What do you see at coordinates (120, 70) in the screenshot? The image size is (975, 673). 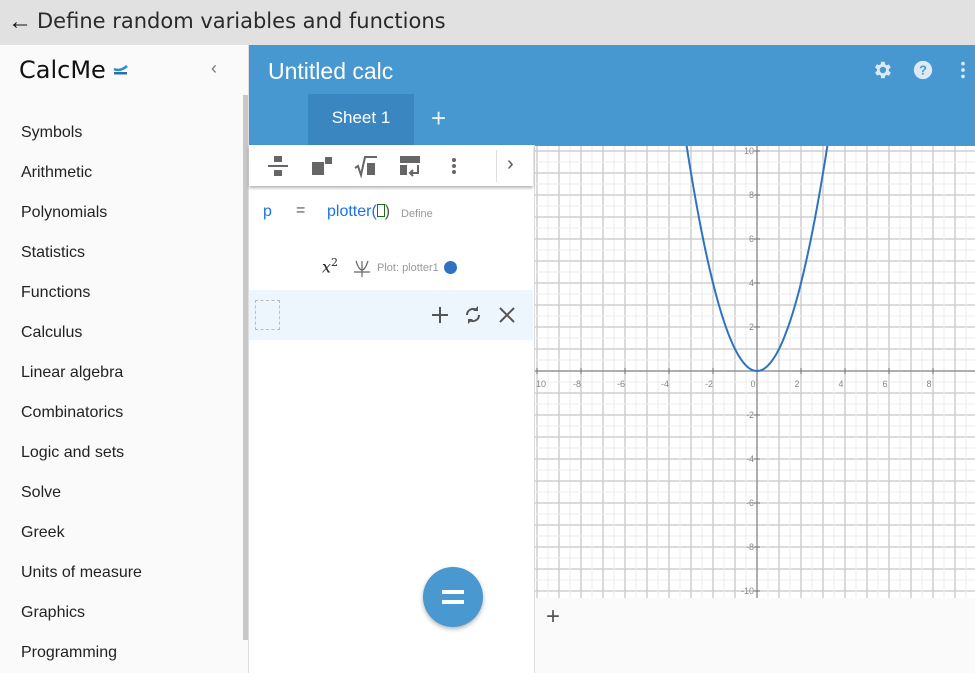 I see `logo-mark-icon` at bounding box center [120, 70].